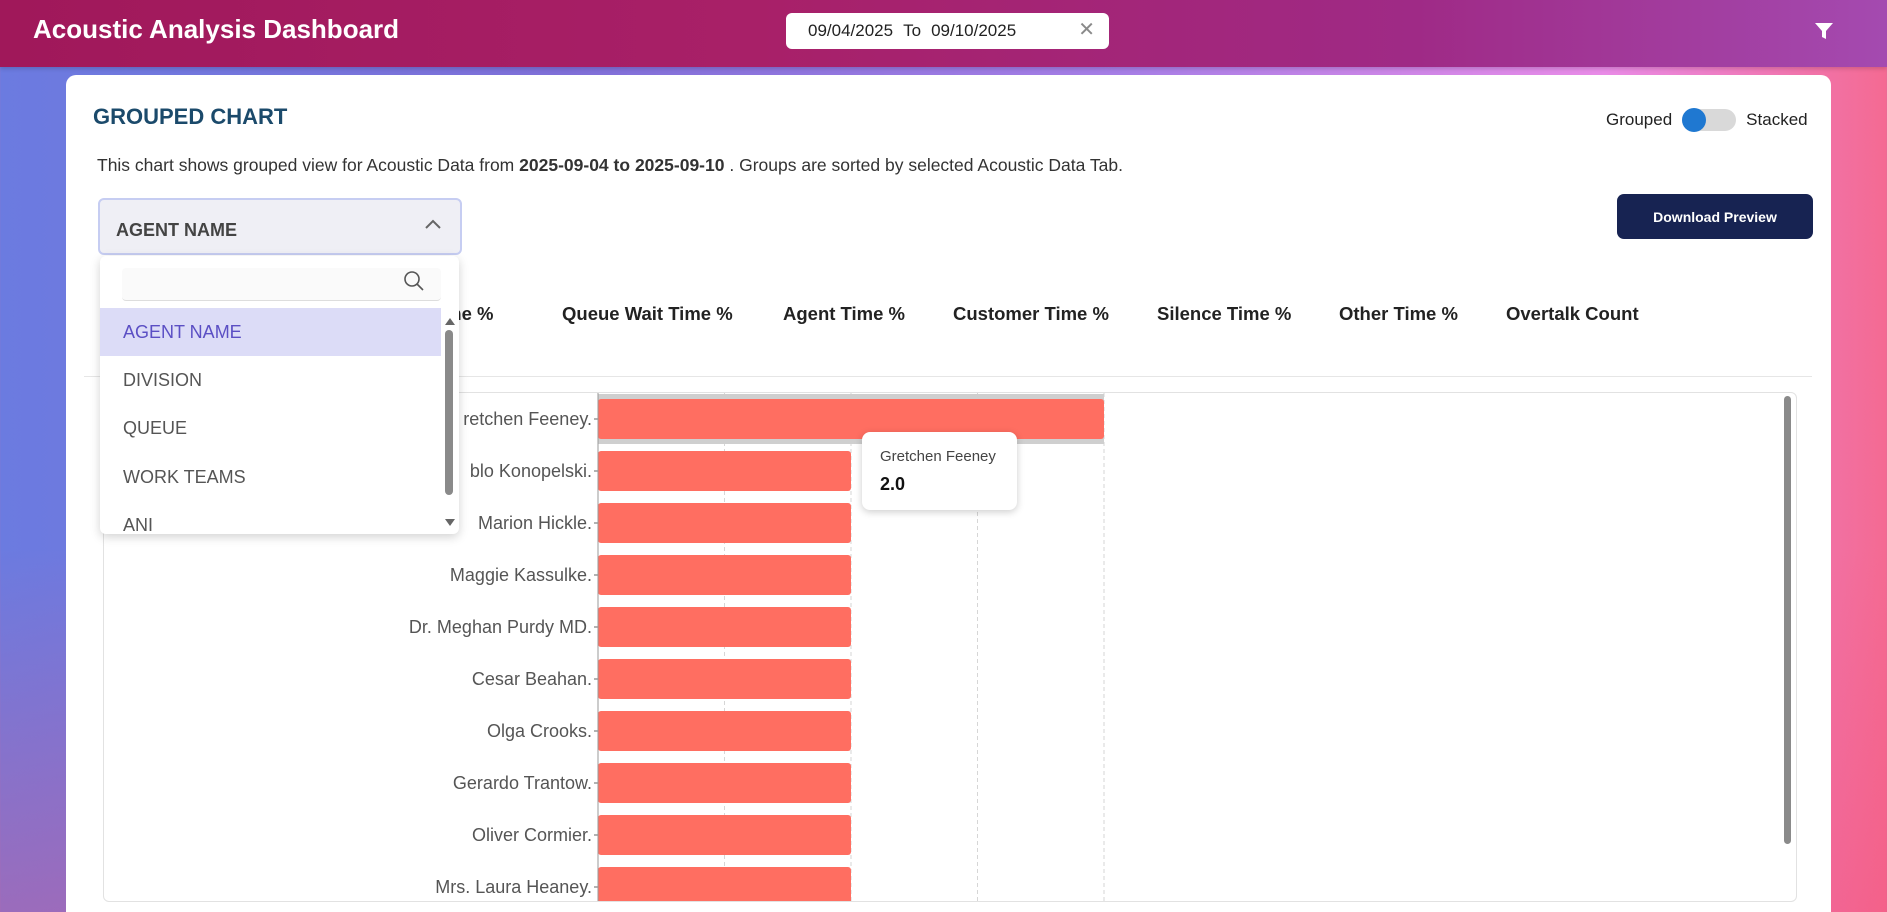 This screenshot has height=912, width=1887. Describe the element at coordinates (938, 456) in the screenshot. I see `tooltip-name: Gretchen Feeney` at that location.